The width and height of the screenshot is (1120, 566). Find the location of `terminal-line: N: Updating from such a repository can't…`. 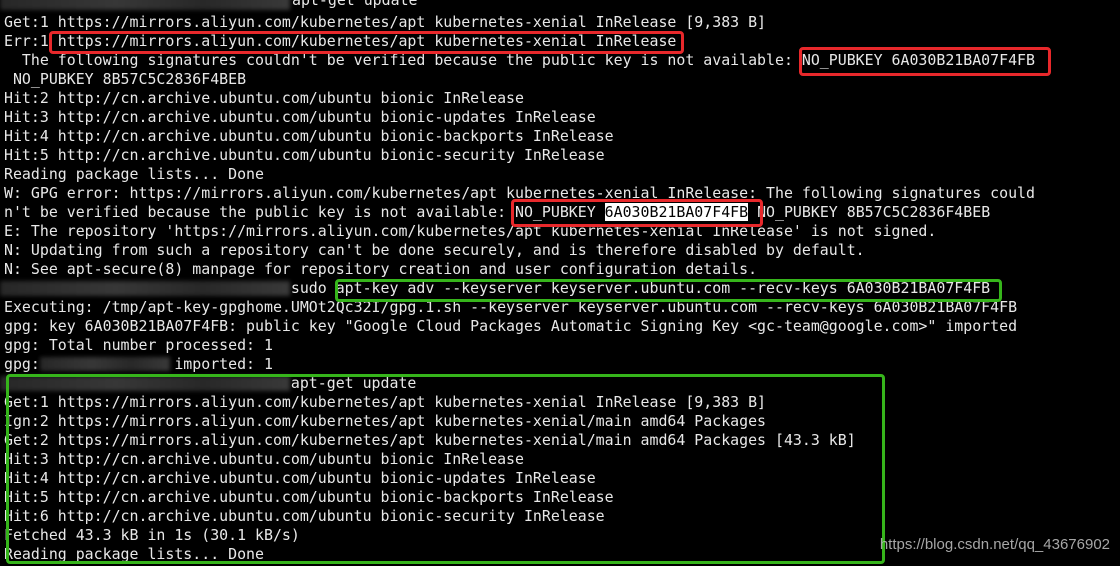

terminal-line: N: Updating from such a repository can't… is located at coordinates (434, 250).